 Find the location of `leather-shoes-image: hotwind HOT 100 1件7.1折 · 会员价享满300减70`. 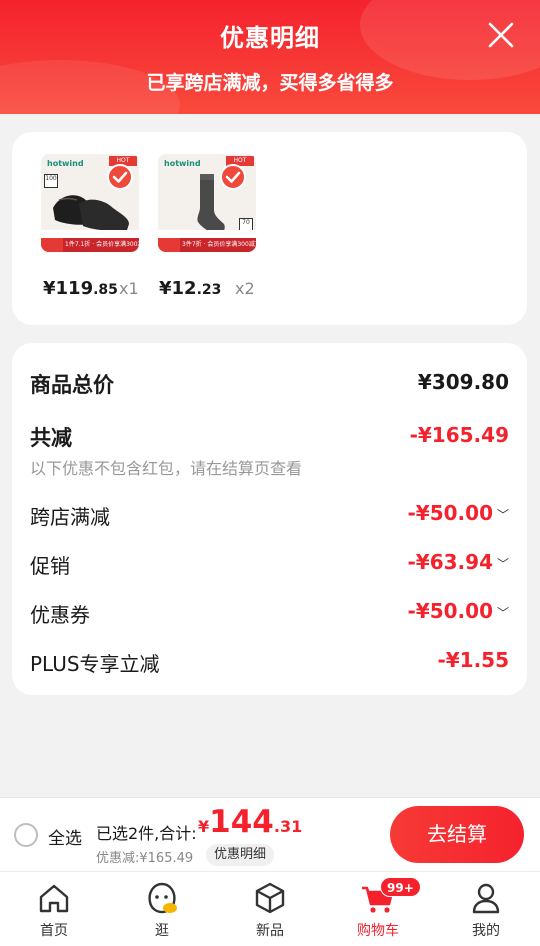

leather-shoes-image: hotwind HOT 100 1件7.1折 · 会员价享满300减70 is located at coordinates (90, 203).